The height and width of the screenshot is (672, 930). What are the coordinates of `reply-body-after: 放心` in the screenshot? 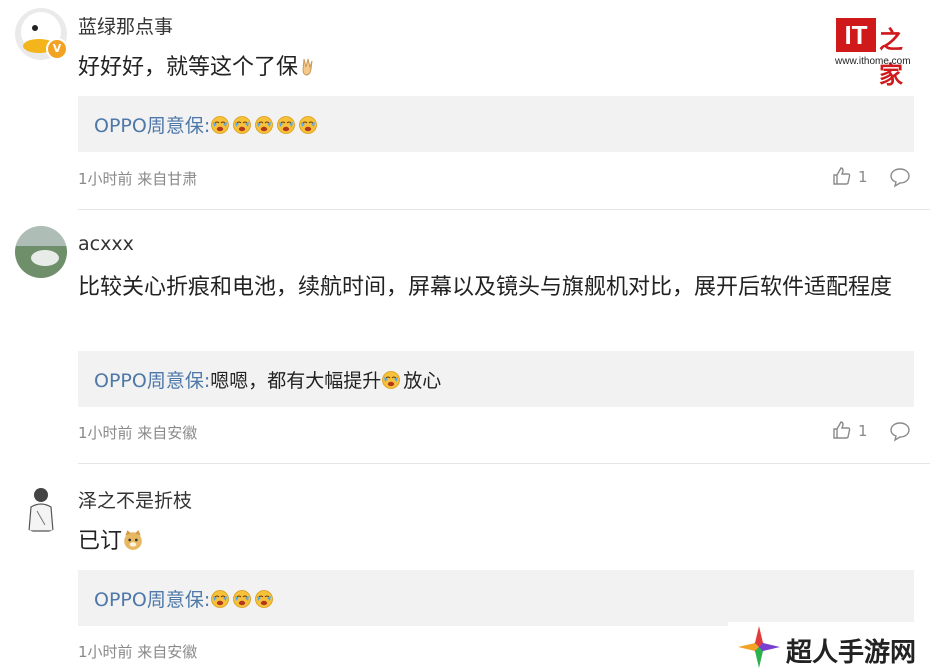 It's located at (422, 381).